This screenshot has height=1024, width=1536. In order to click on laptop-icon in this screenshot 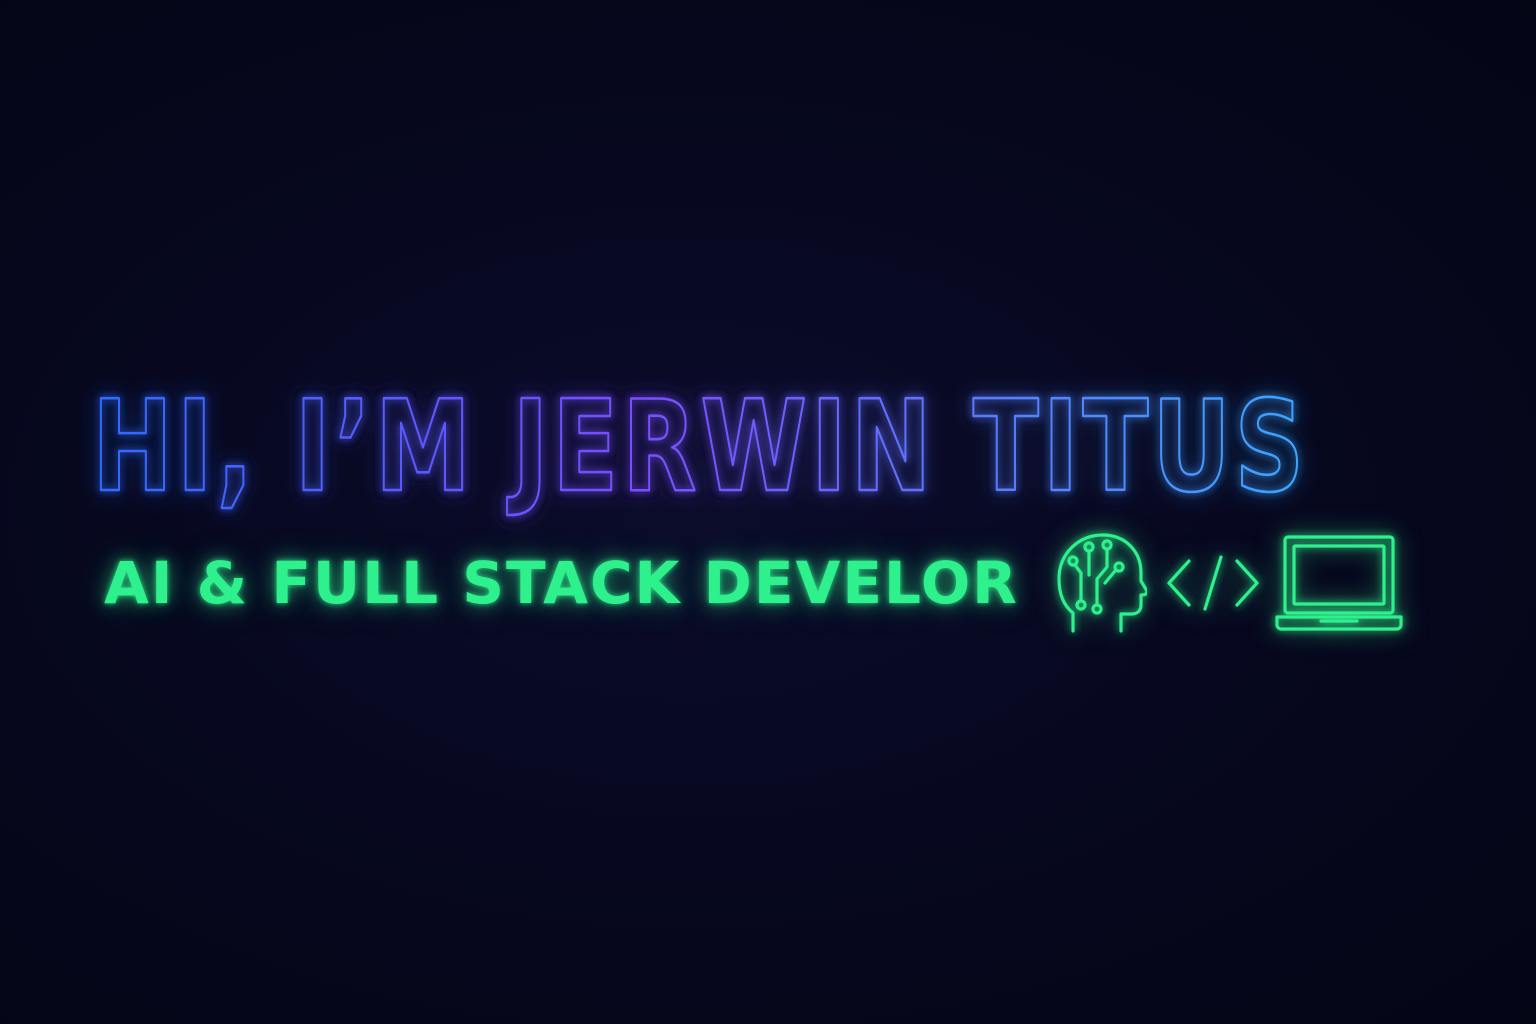, I will do `click(1339, 583)`.